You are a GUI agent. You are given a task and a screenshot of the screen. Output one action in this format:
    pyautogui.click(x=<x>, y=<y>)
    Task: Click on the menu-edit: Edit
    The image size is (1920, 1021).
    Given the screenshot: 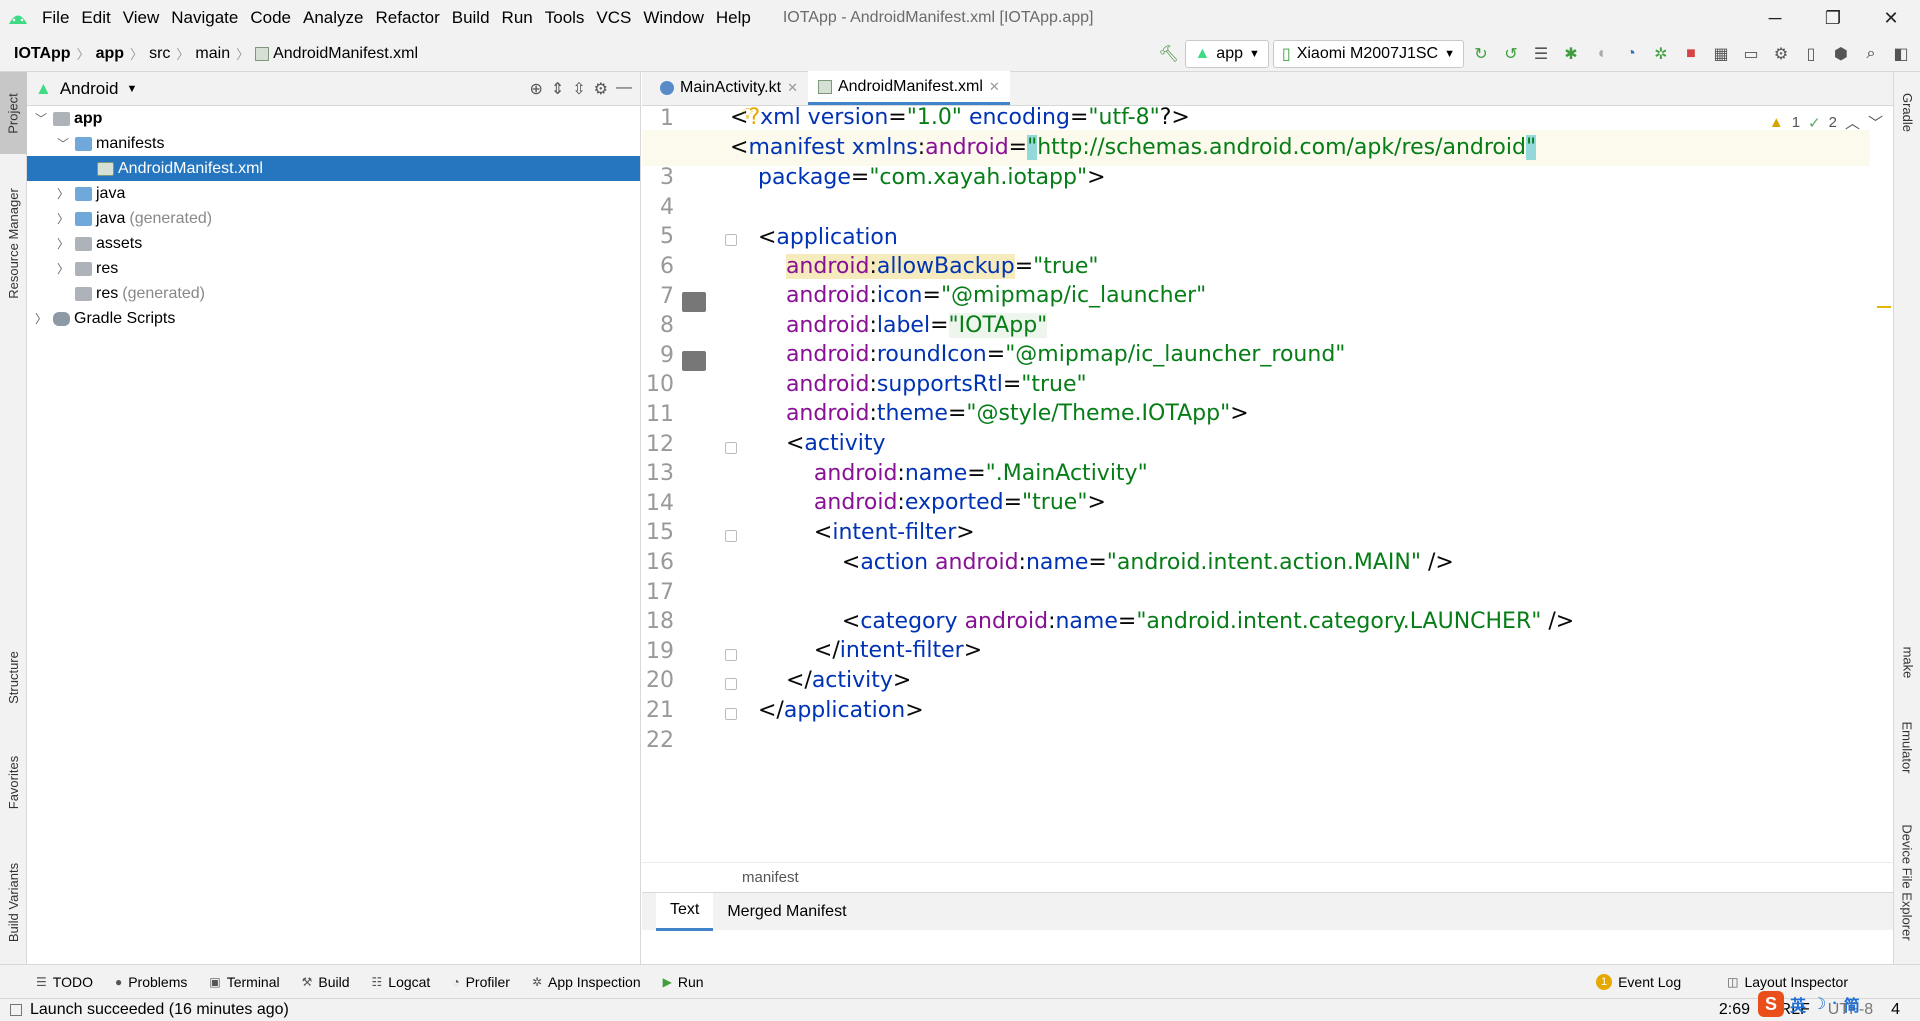 What is the action you would take?
    pyautogui.click(x=95, y=18)
    